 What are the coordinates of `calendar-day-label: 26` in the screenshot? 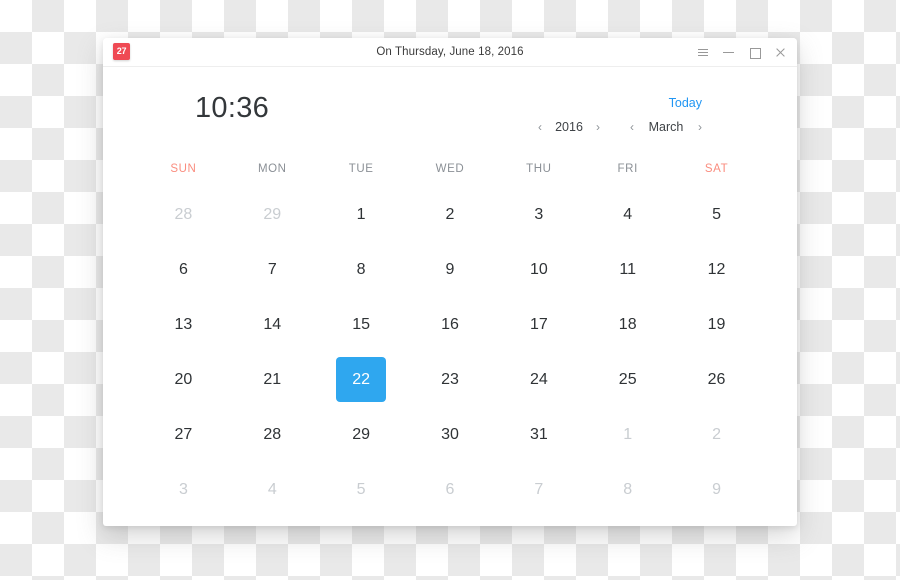 It's located at (716, 379).